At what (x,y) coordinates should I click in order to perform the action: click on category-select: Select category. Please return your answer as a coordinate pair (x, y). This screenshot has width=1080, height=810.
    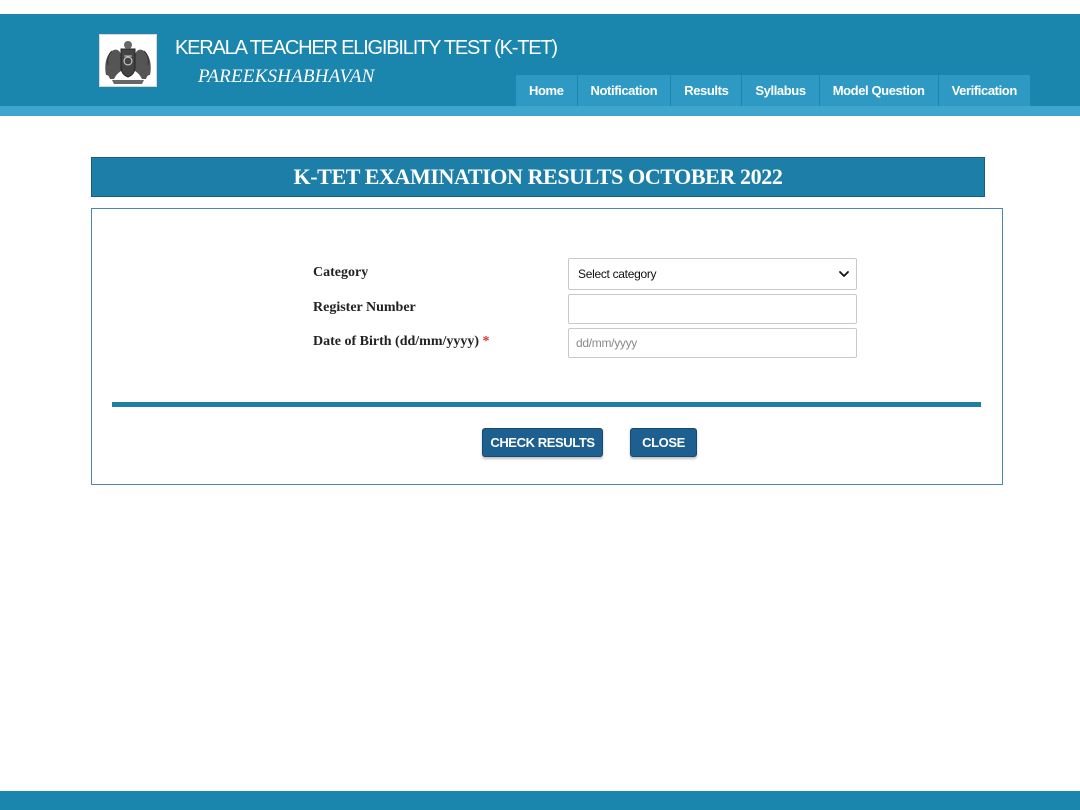
    Looking at the image, I should click on (712, 274).